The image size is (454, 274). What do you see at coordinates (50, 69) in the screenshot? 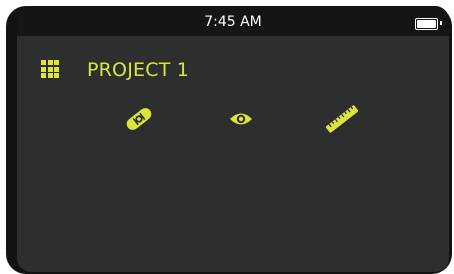
I see `grid-menu-icon` at bounding box center [50, 69].